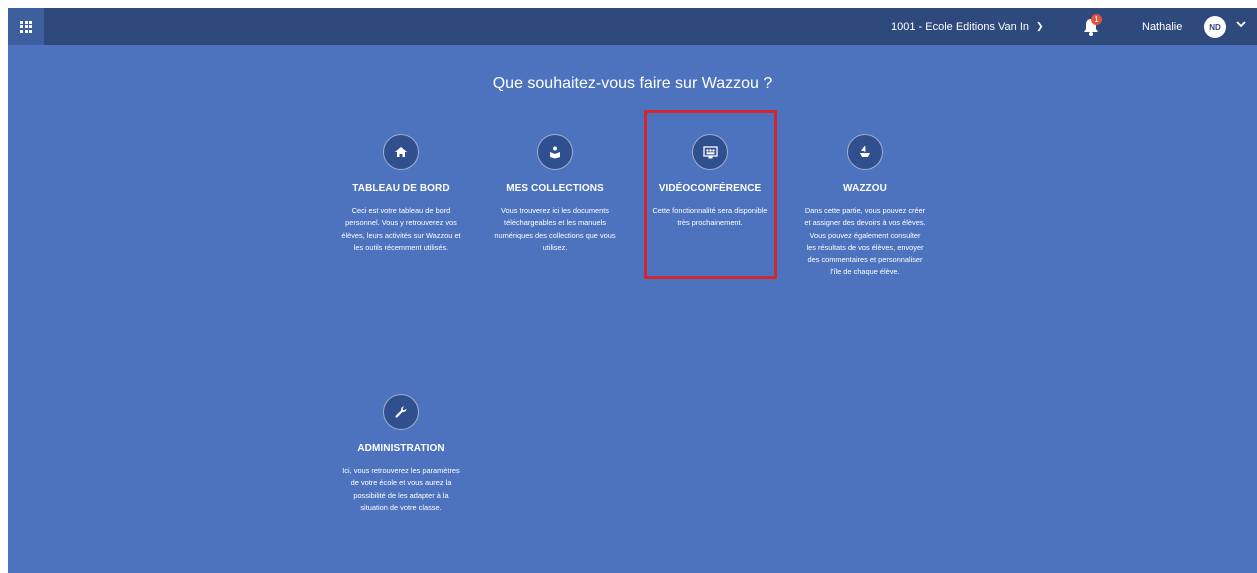  What do you see at coordinates (710, 152) in the screenshot?
I see `video-conference-icon` at bounding box center [710, 152].